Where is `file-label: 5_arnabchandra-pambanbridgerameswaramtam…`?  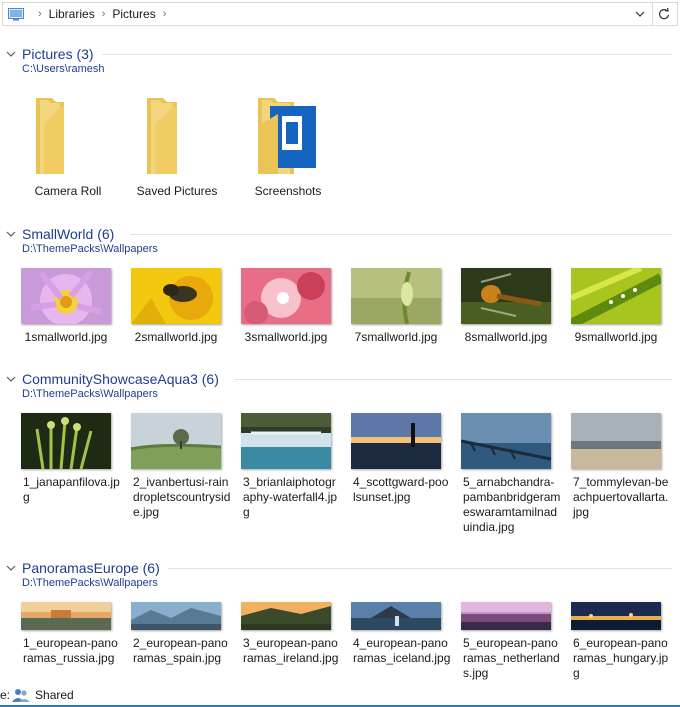
file-label: 5_arnabchandra-pambanbridgerameswaramtam… is located at coordinates (512, 504).